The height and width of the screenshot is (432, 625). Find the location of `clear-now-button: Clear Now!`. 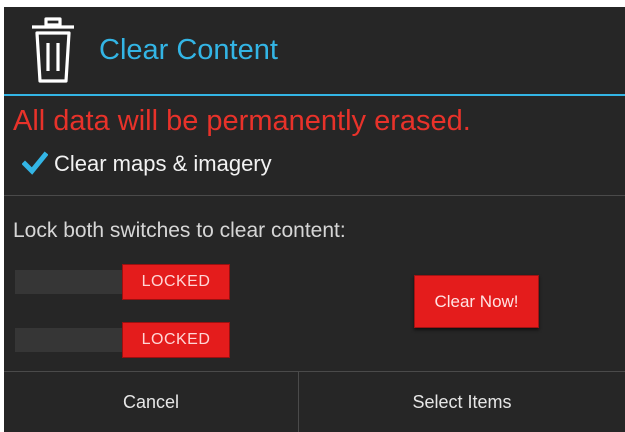

clear-now-button: Clear Now! is located at coordinates (476, 301).